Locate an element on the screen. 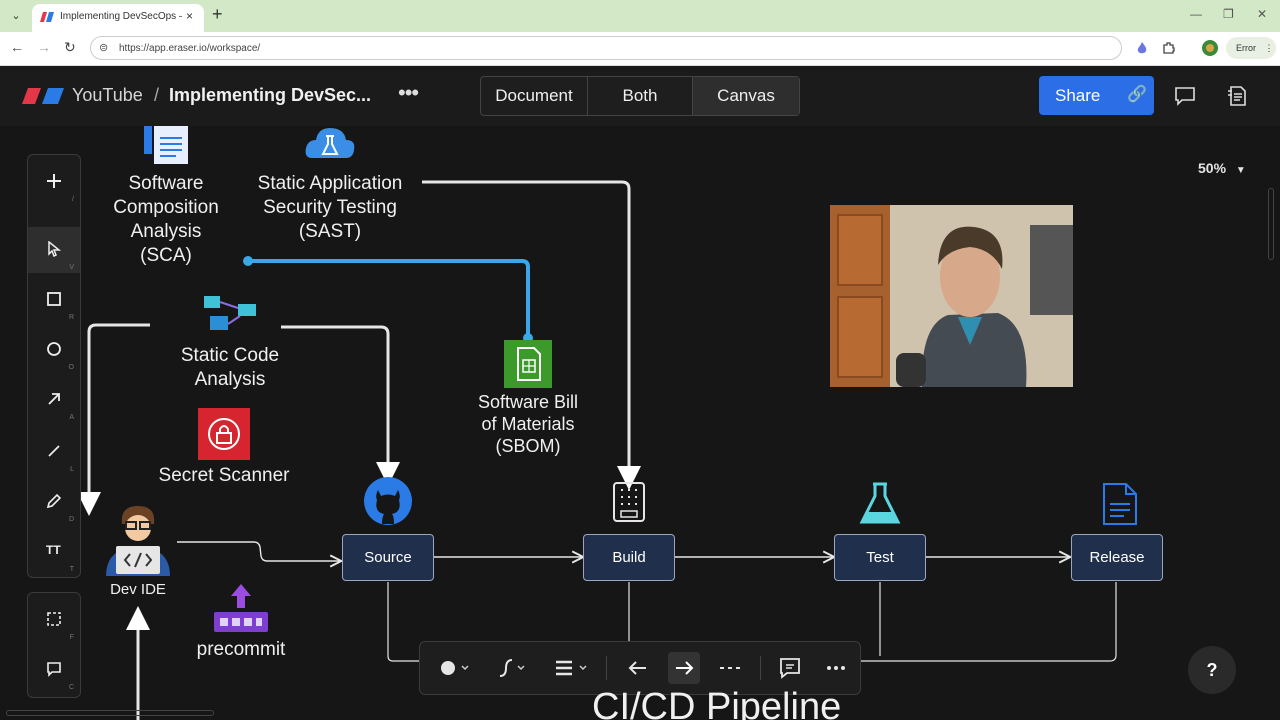  line-icon is located at coordinates (54, 451).